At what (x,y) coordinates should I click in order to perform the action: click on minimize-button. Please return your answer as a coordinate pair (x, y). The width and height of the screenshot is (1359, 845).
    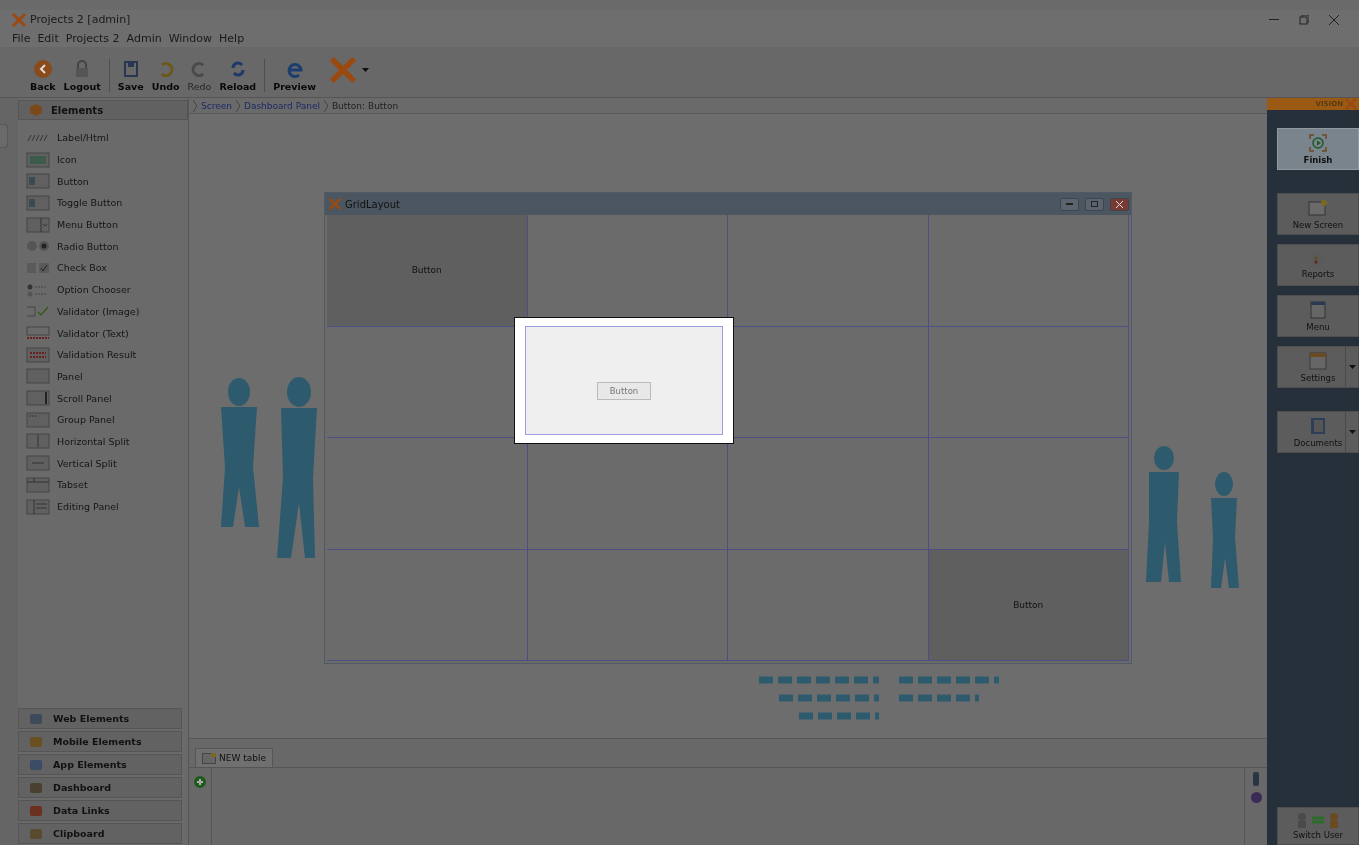
    Looking at the image, I should click on (1069, 204).